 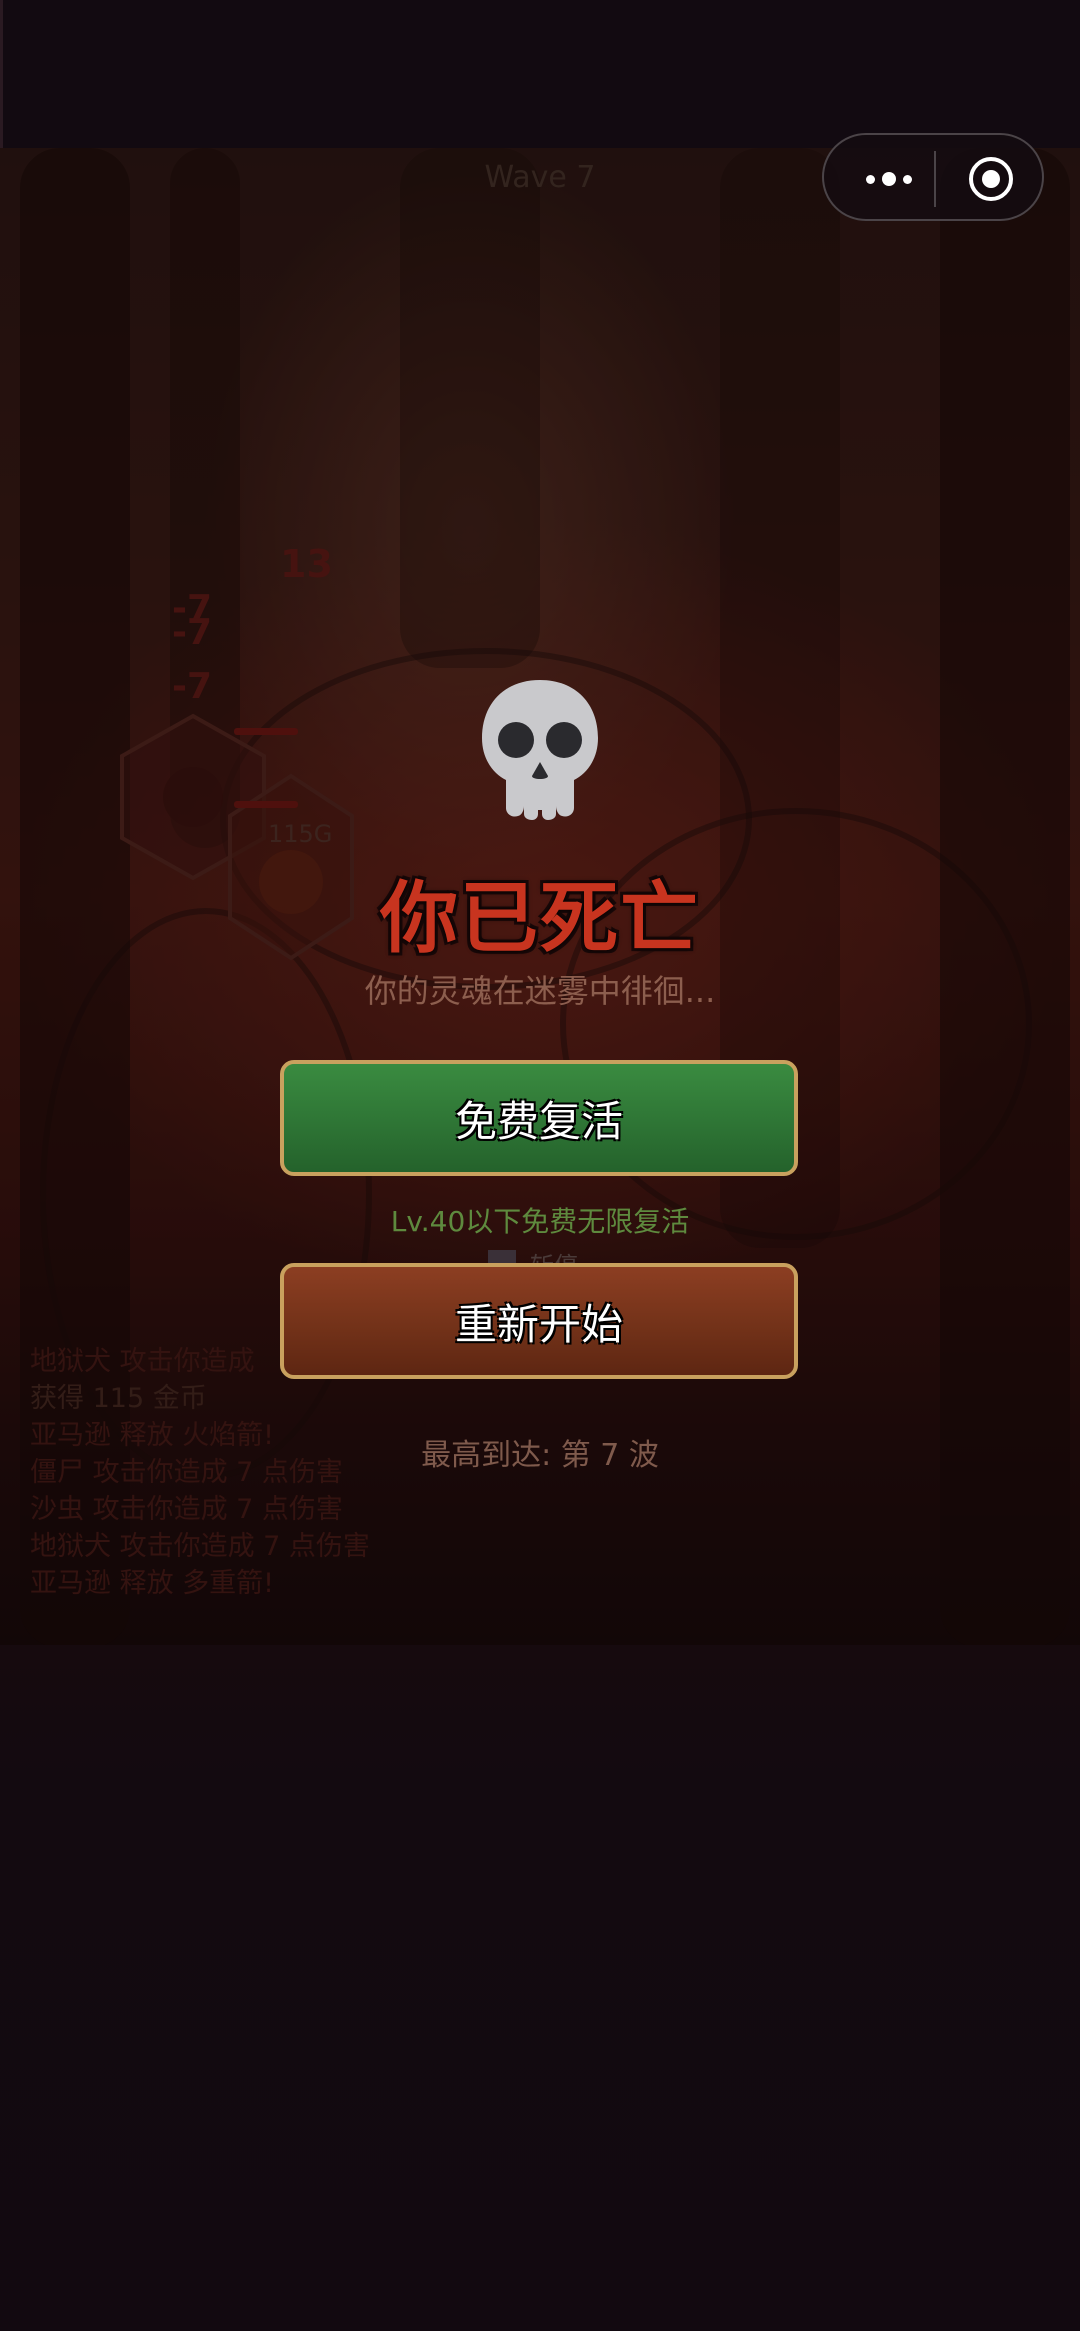 I want to click on mini-program-capsule, so click(x=933, y=177).